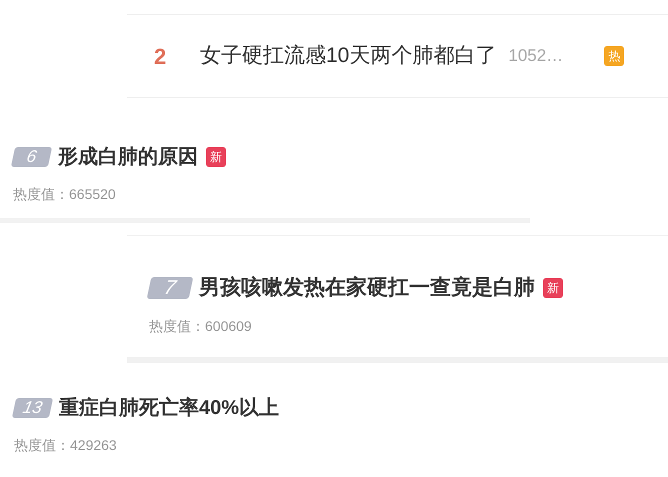 The width and height of the screenshot is (668, 477). Describe the element at coordinates (170, 287) in the screenshot. I see `rank-badge: 7` at that location.